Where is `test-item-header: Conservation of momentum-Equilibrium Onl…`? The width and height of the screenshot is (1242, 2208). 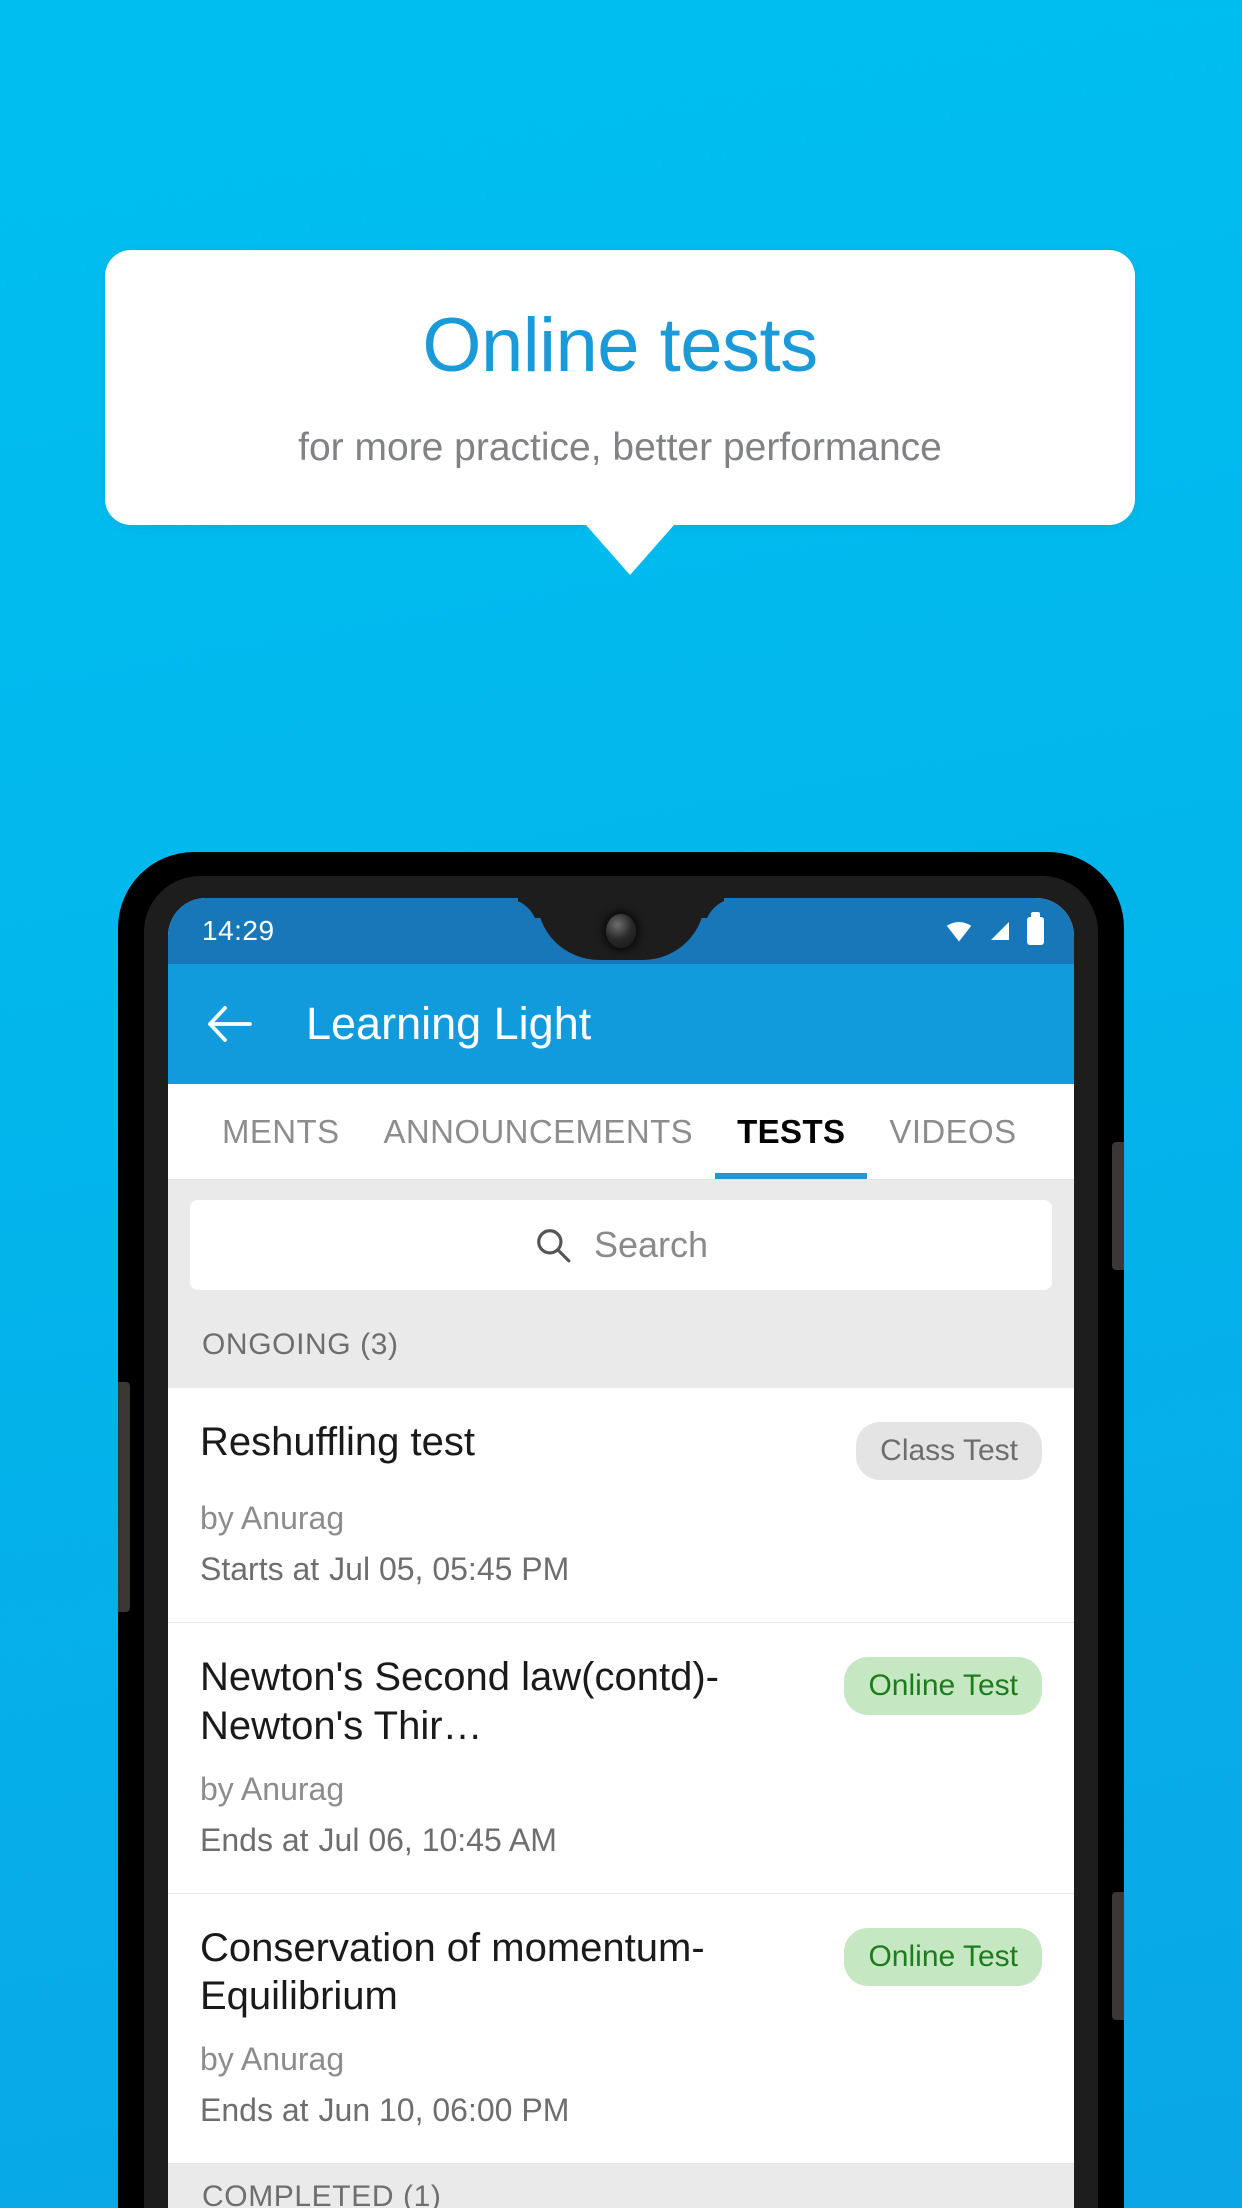 test-item-header: Conservation of momentum-Equilibrium Onl… is located at coordinates (621, 1973).